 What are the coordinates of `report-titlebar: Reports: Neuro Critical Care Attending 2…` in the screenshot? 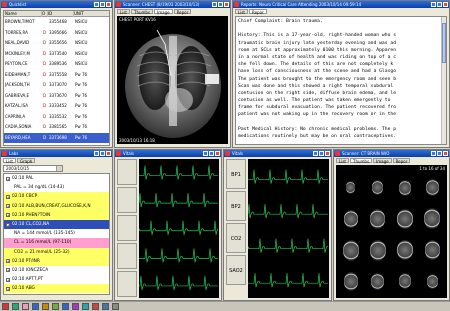 It's located at (341, 4).